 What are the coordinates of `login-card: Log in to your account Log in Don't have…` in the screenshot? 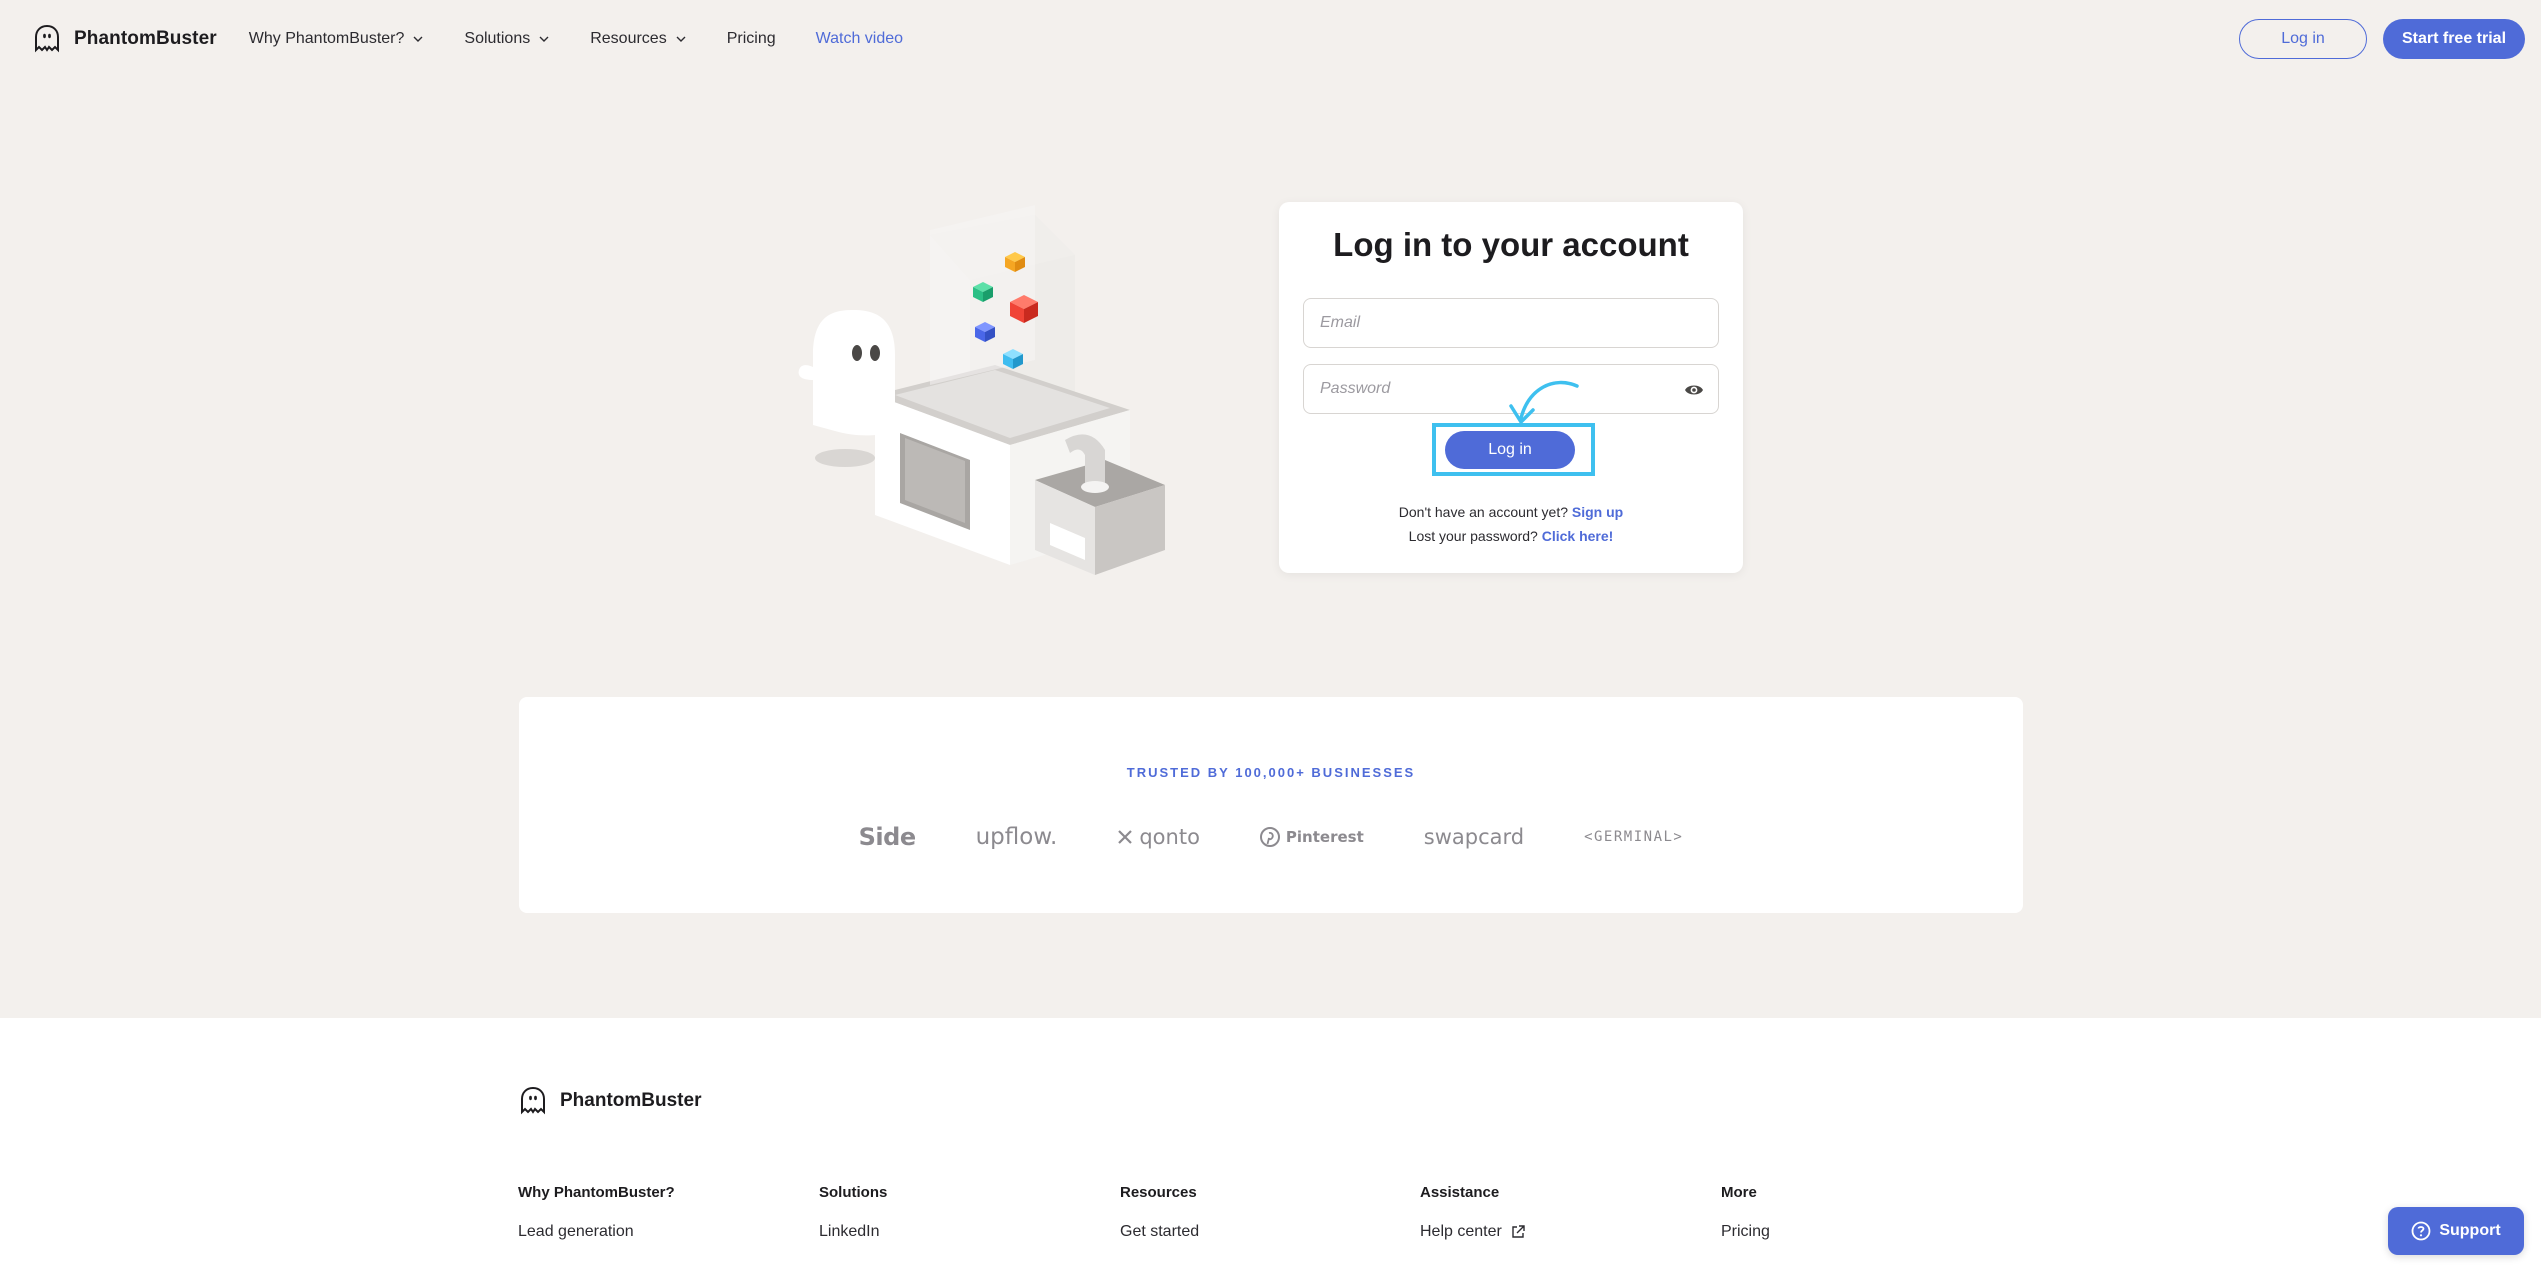 It's located at (1511, 387).